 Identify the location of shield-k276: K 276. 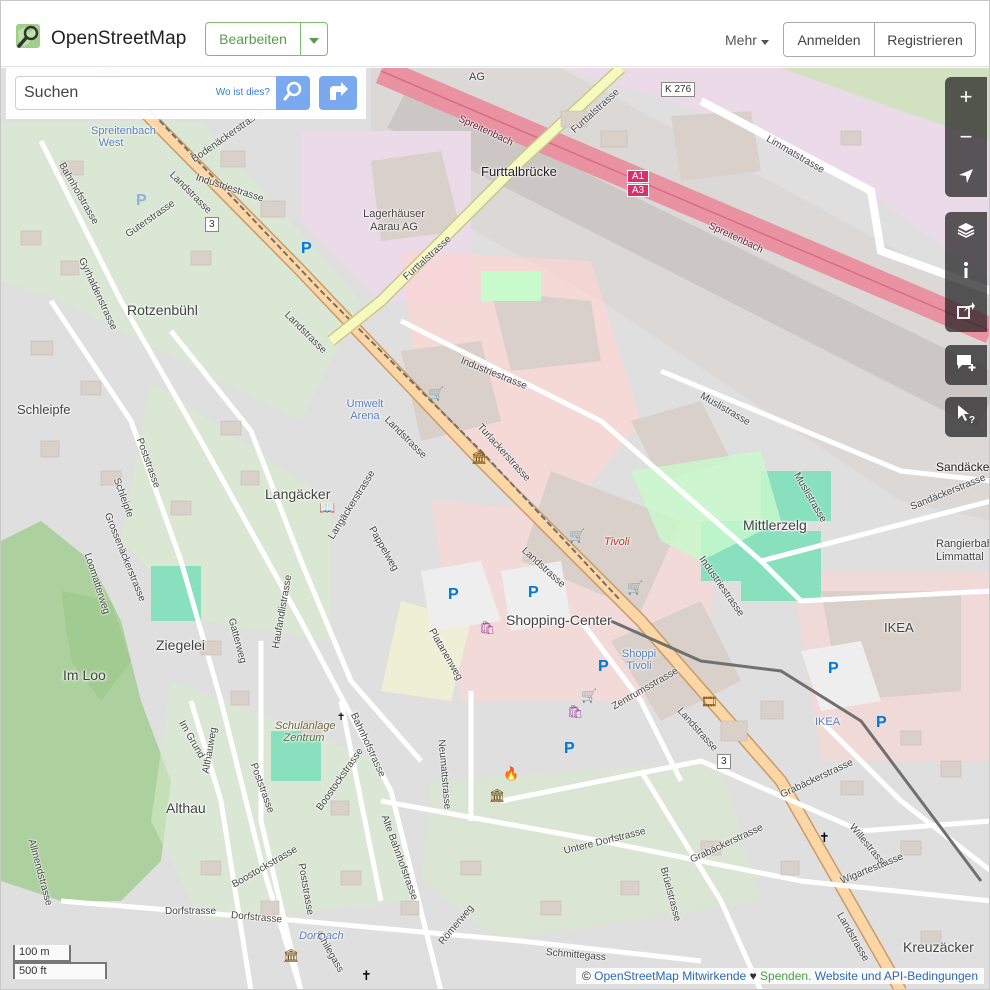
(678, 89).